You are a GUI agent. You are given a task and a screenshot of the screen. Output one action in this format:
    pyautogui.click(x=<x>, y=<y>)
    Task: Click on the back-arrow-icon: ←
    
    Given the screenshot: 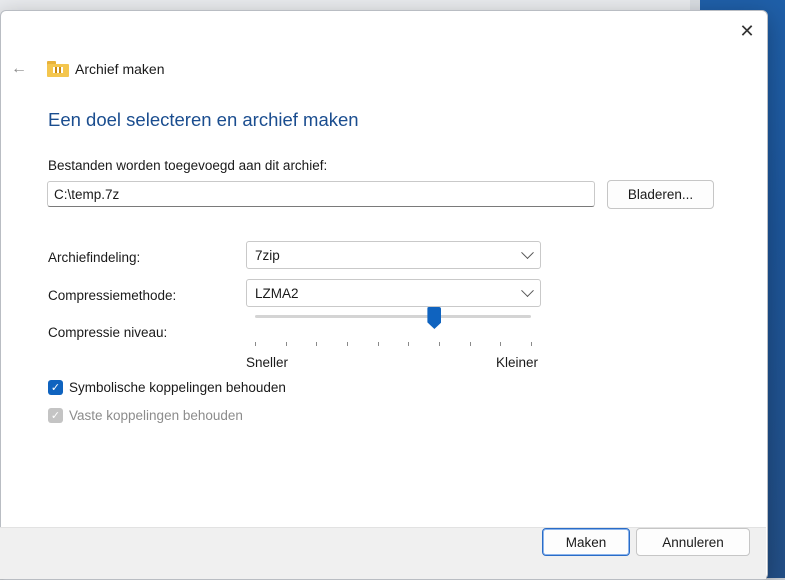 What is the action you would take?
    pyautogui.click(x=21, y=69)
    